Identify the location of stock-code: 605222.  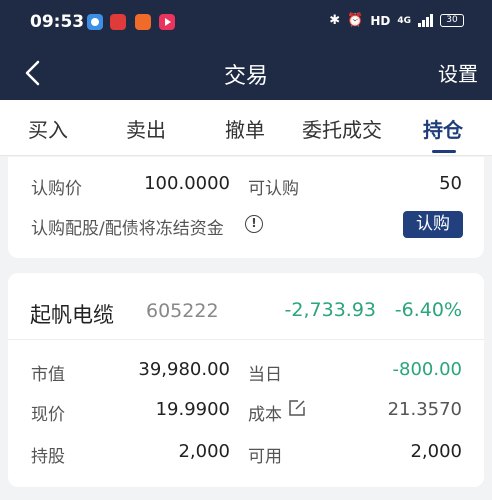
(182, 311).